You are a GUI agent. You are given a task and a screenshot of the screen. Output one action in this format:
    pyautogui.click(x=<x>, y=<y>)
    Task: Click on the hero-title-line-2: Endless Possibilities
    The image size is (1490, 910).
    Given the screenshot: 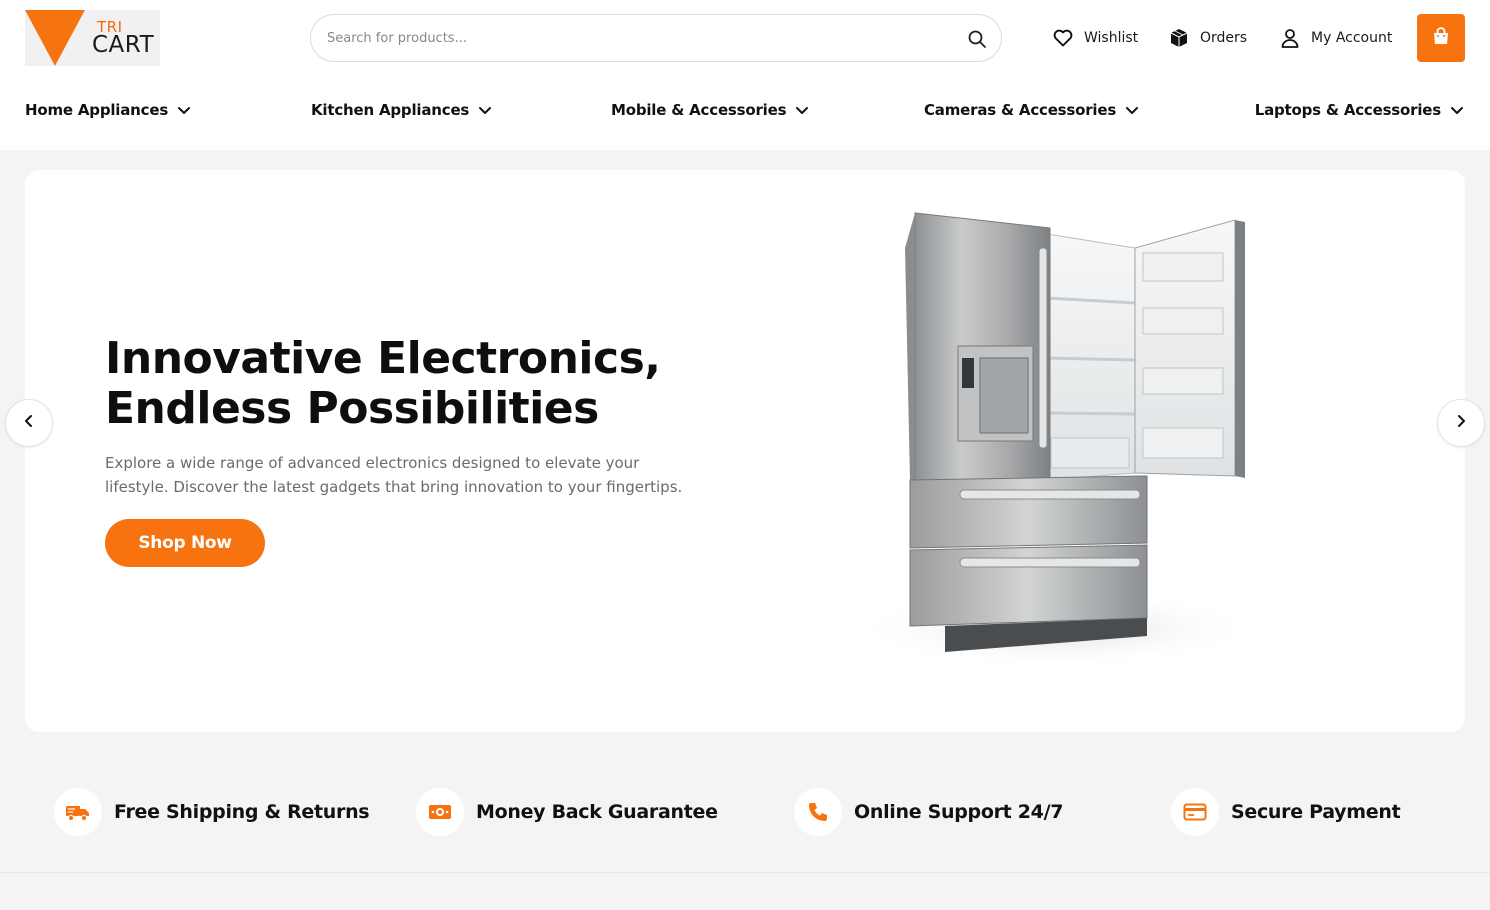 What is the action you would take?
    pyautogui.click(x=352, y=408)
    